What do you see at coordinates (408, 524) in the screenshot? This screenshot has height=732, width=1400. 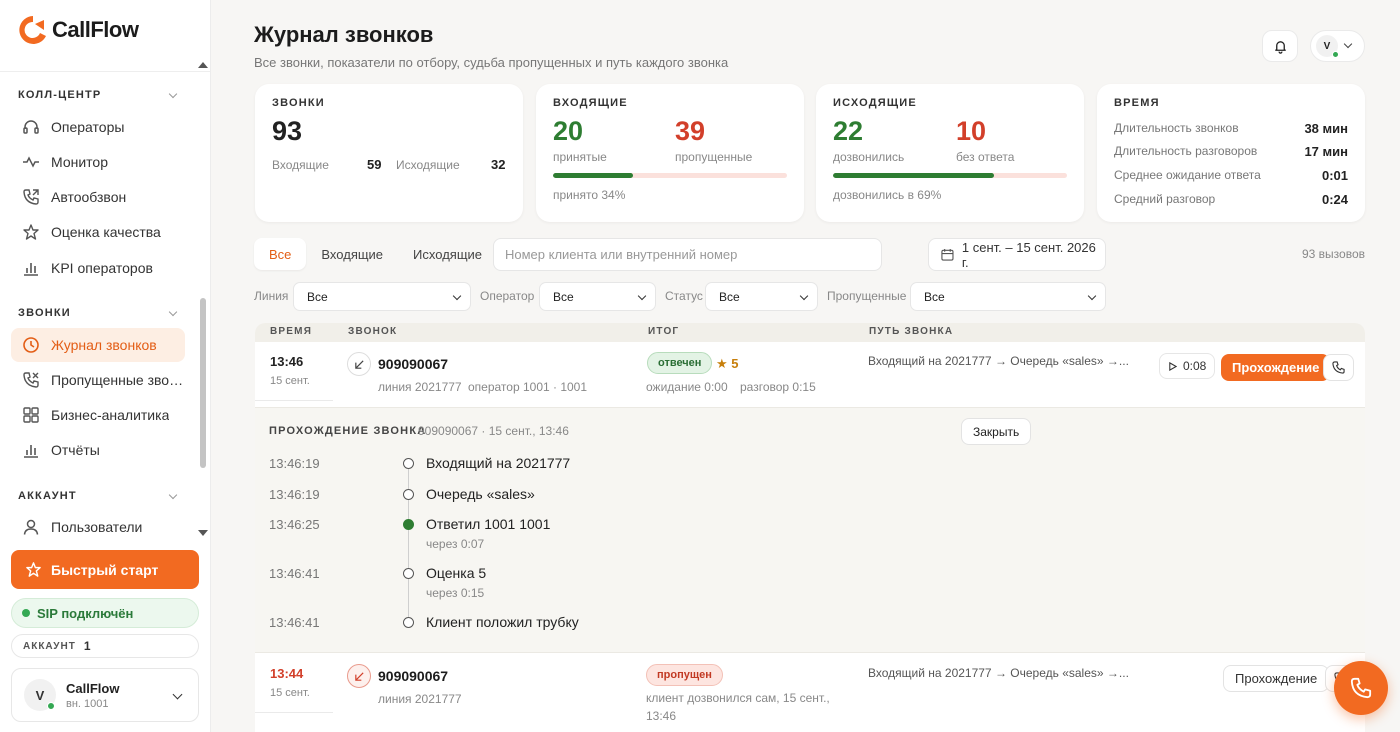 I see `event-dot-answered` at bounding box center [408, 524].